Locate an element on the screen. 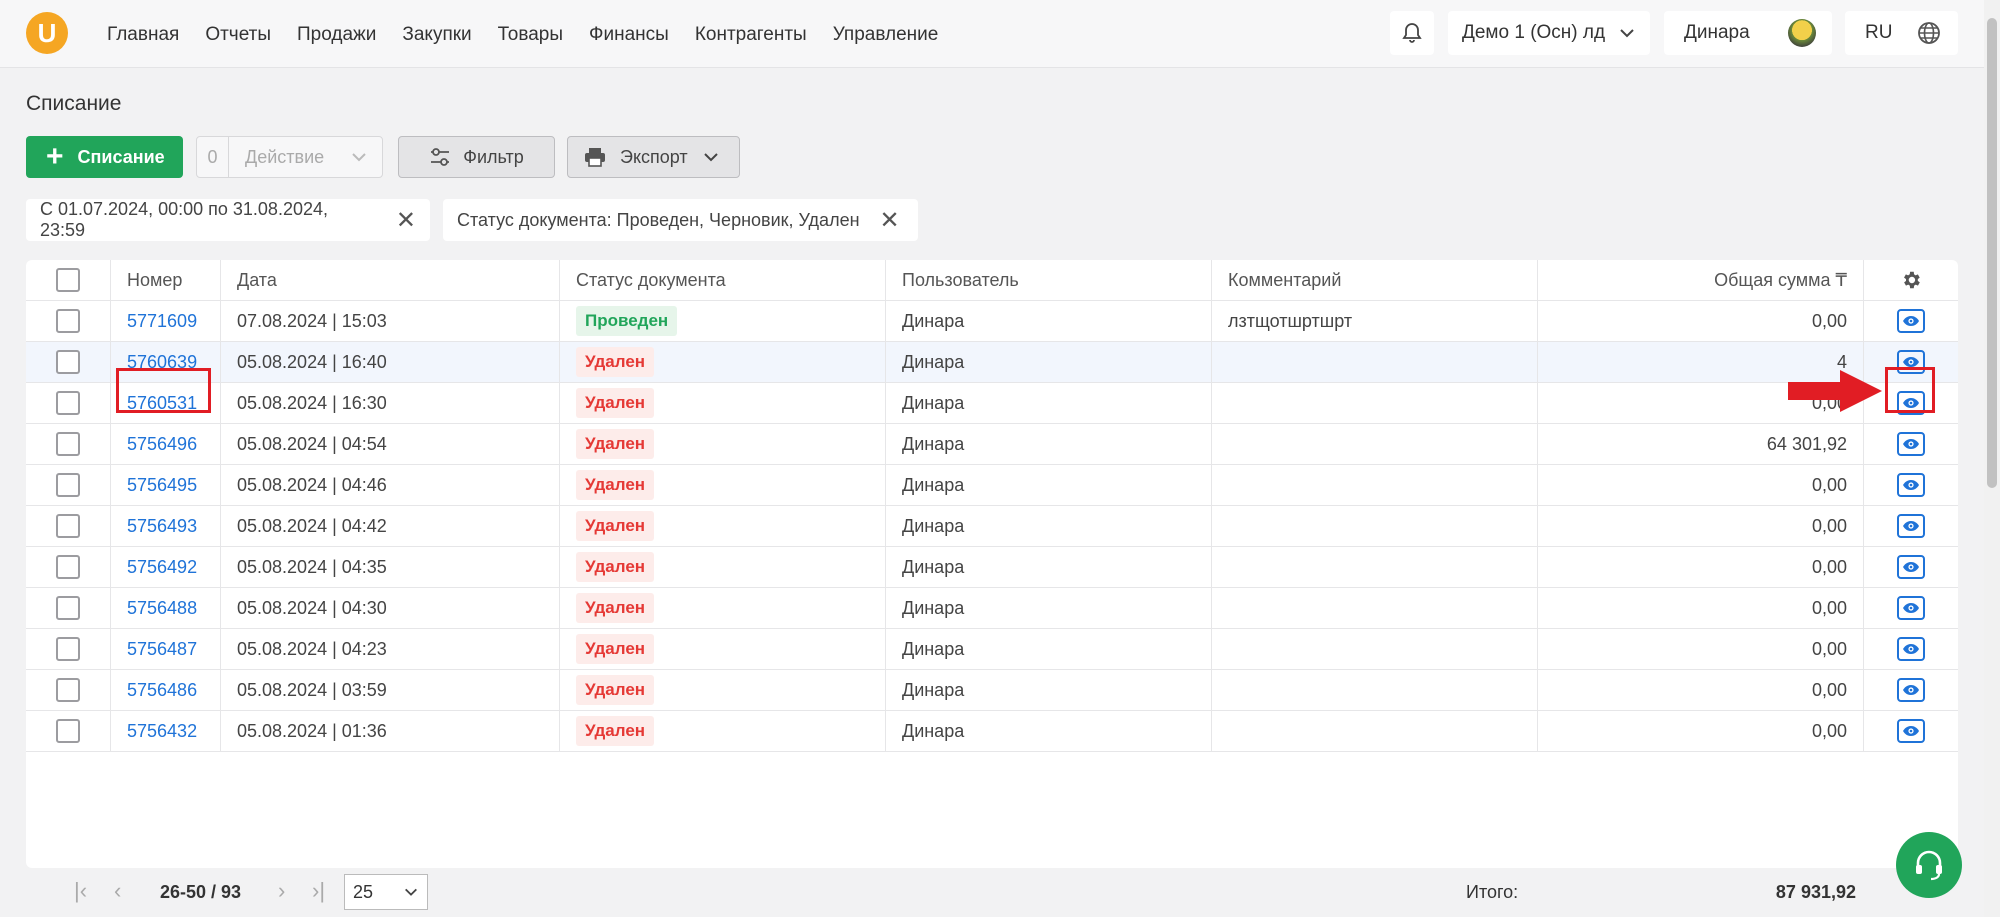 This screenshot has height=917, width=2000. nav-item: Контрагенты is located at coordinates (751, 35).